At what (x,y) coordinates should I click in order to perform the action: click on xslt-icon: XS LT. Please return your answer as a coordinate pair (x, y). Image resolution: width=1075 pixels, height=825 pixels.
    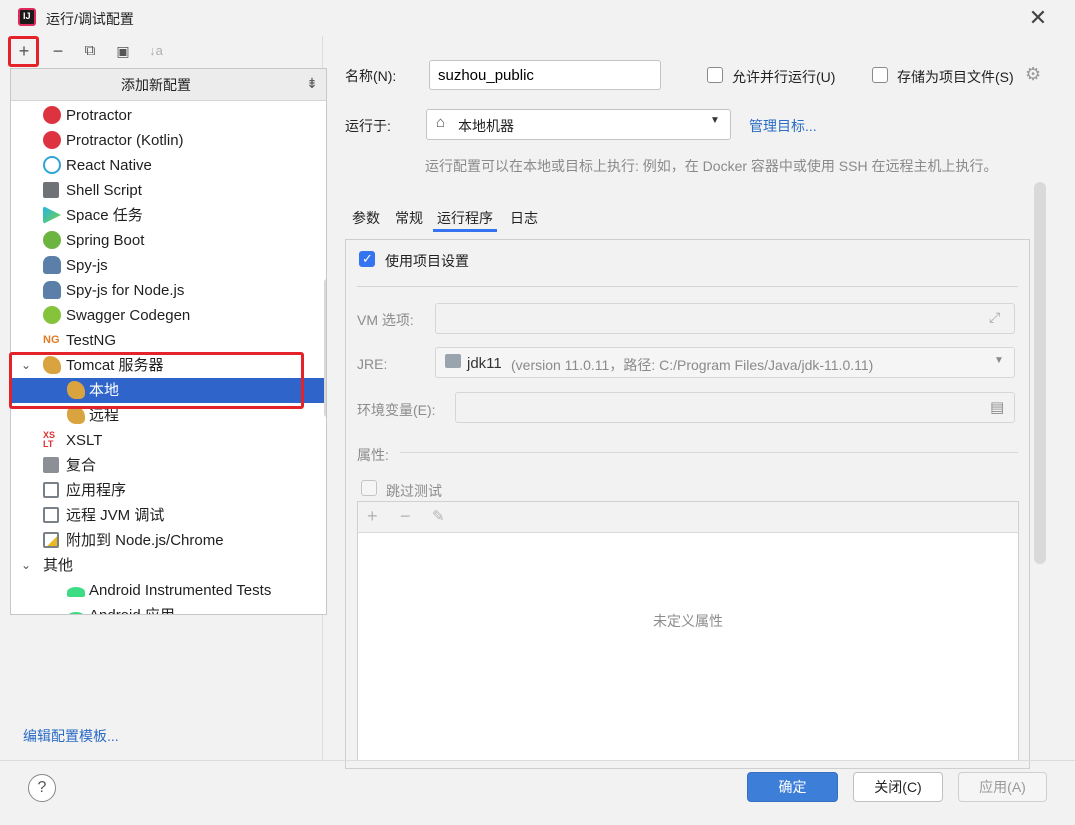
    Looking at the image, I should click on (49, 439).